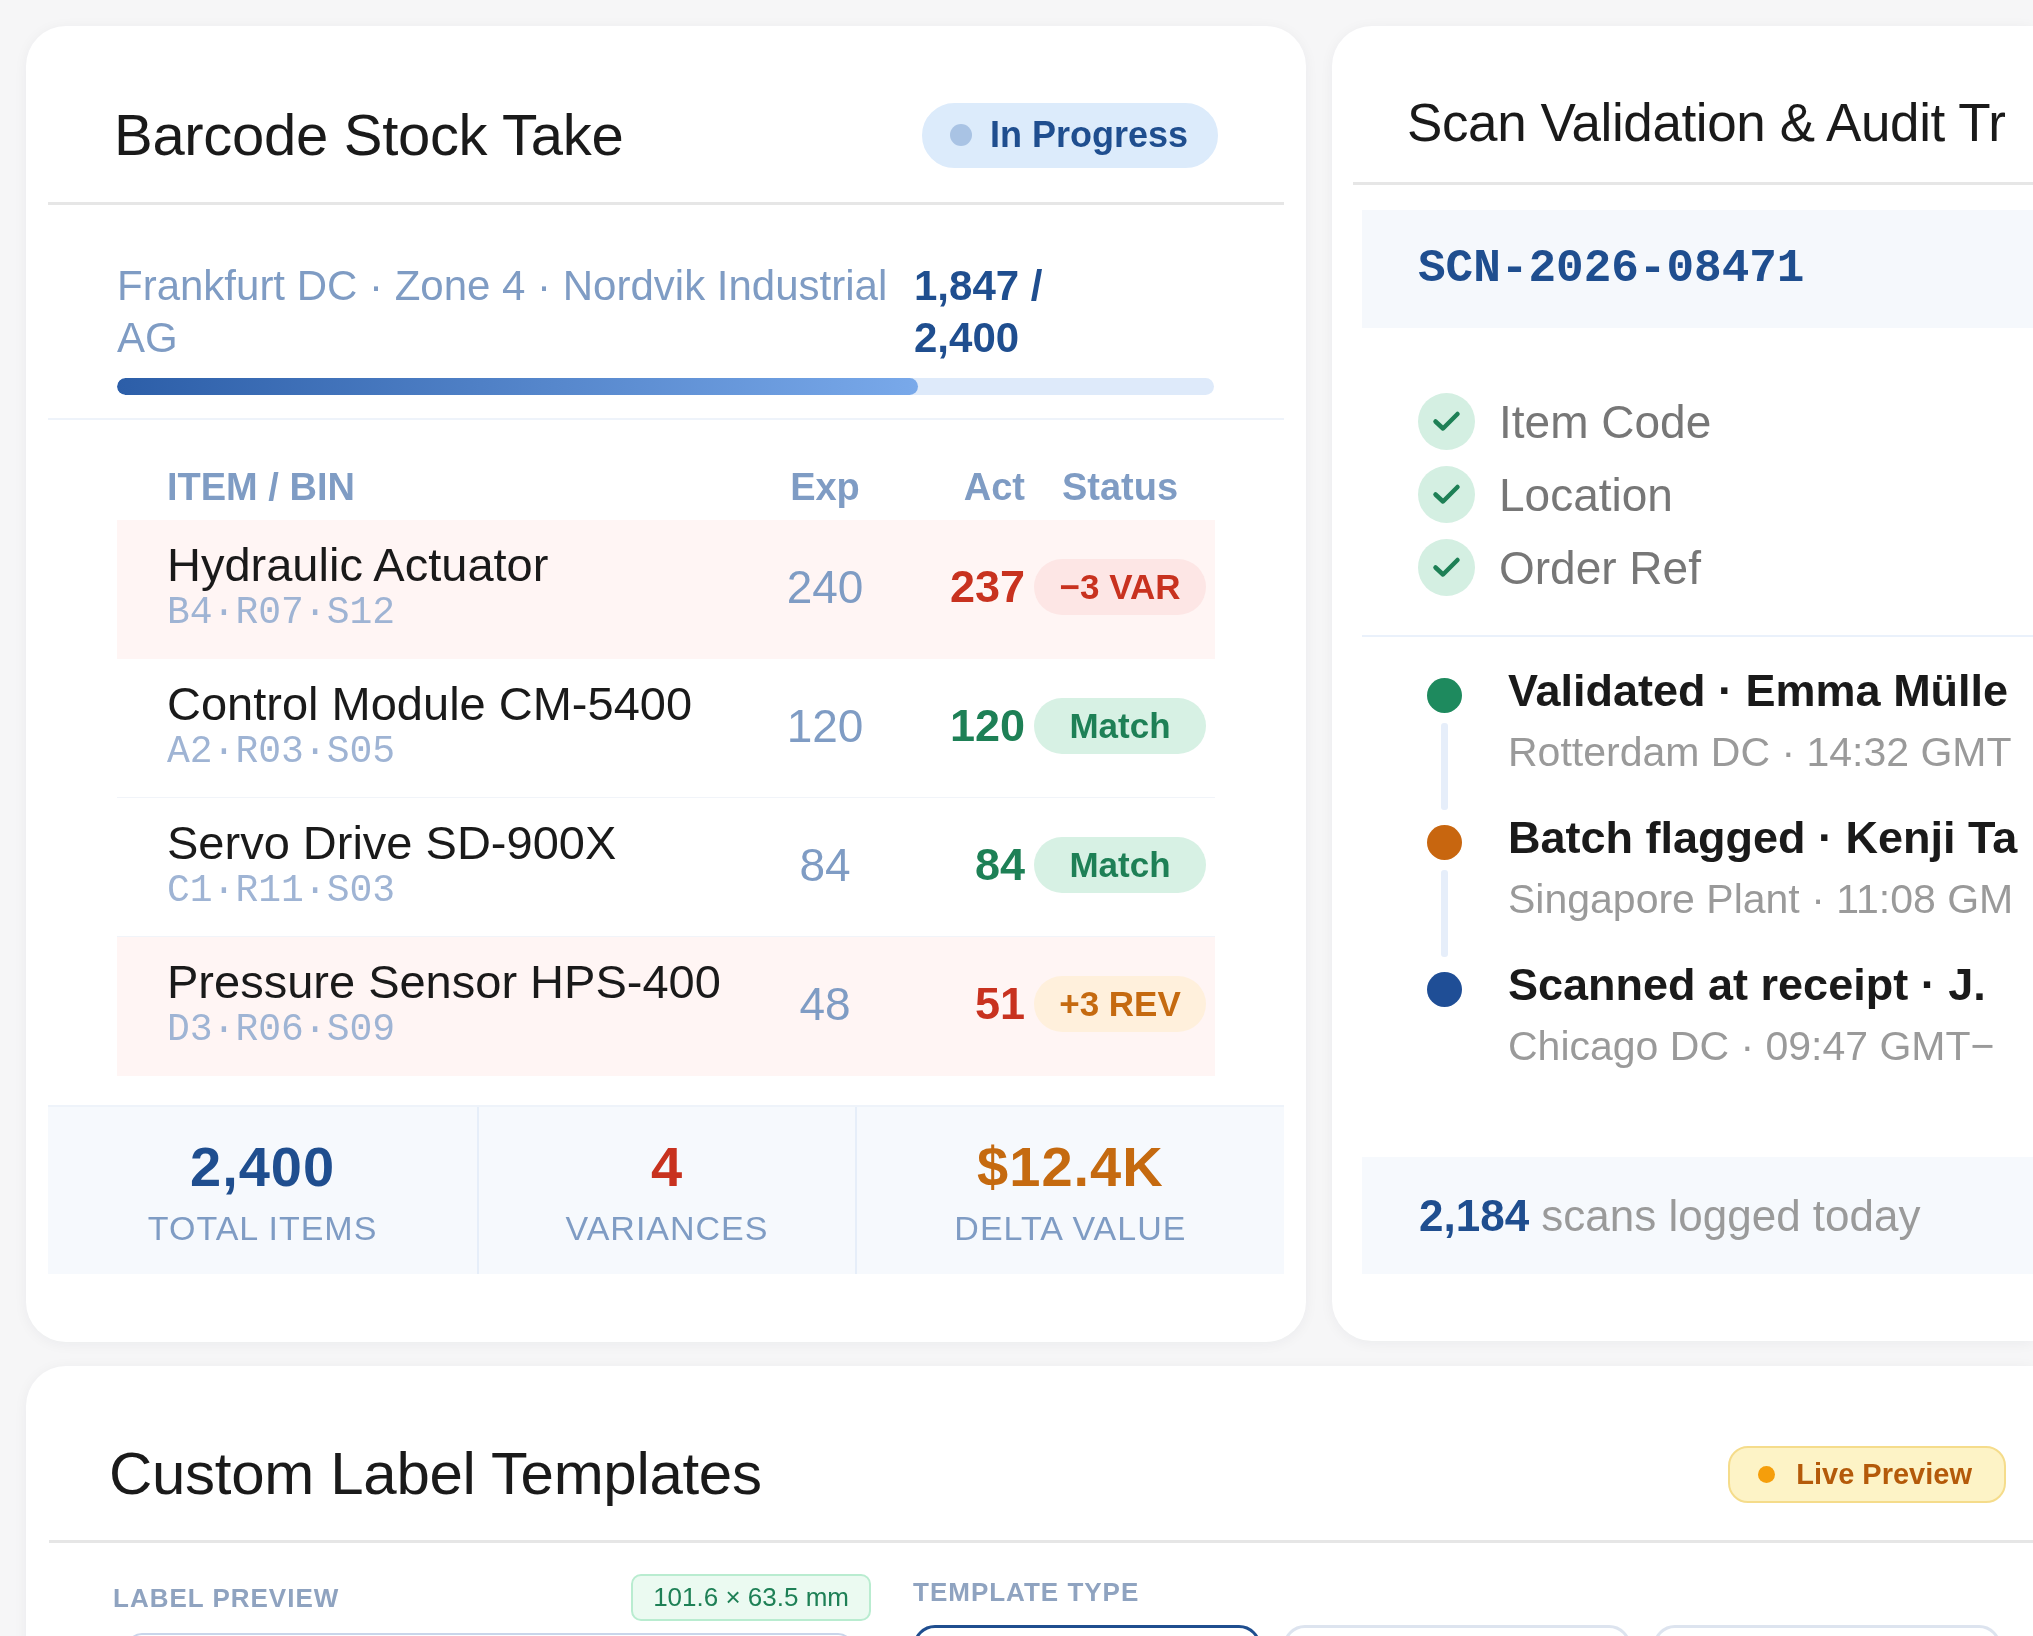  Describe the element at coordinates (369, 135) in the screenshot. I see `card-title: Barcode Stock Take` at that location.